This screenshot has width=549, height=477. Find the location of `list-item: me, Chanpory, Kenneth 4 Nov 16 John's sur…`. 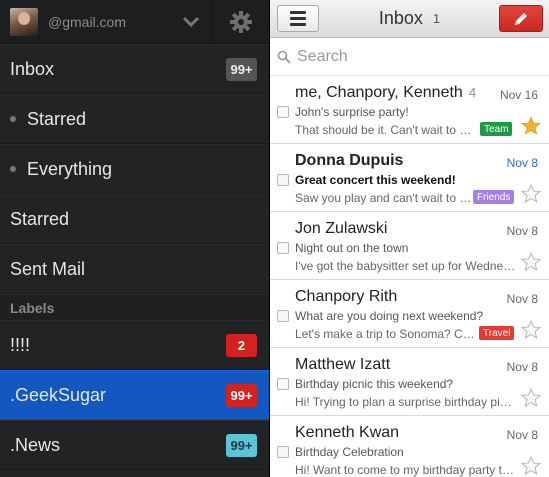

list-item: me, Chanpory, Kenneth 4 Nov 16 John's sur… is located at coordinates (409, 110).